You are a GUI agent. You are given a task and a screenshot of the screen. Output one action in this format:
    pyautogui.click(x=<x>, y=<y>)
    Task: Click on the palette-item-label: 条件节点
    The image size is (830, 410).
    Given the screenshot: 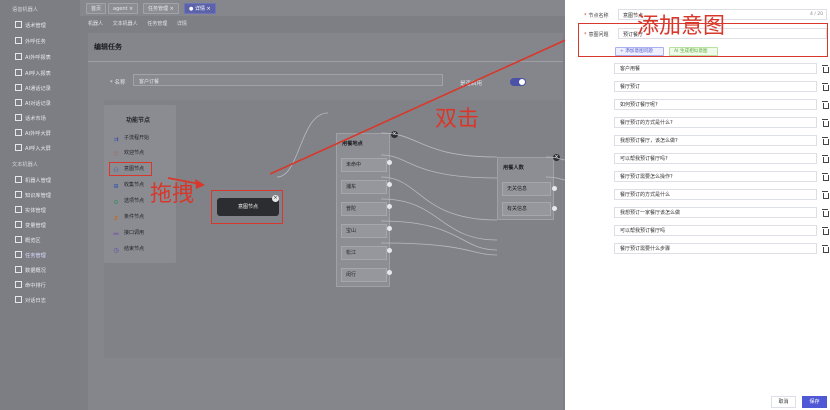 What is the action you would take?
    pyautogui.click(x=134, y=217)
    